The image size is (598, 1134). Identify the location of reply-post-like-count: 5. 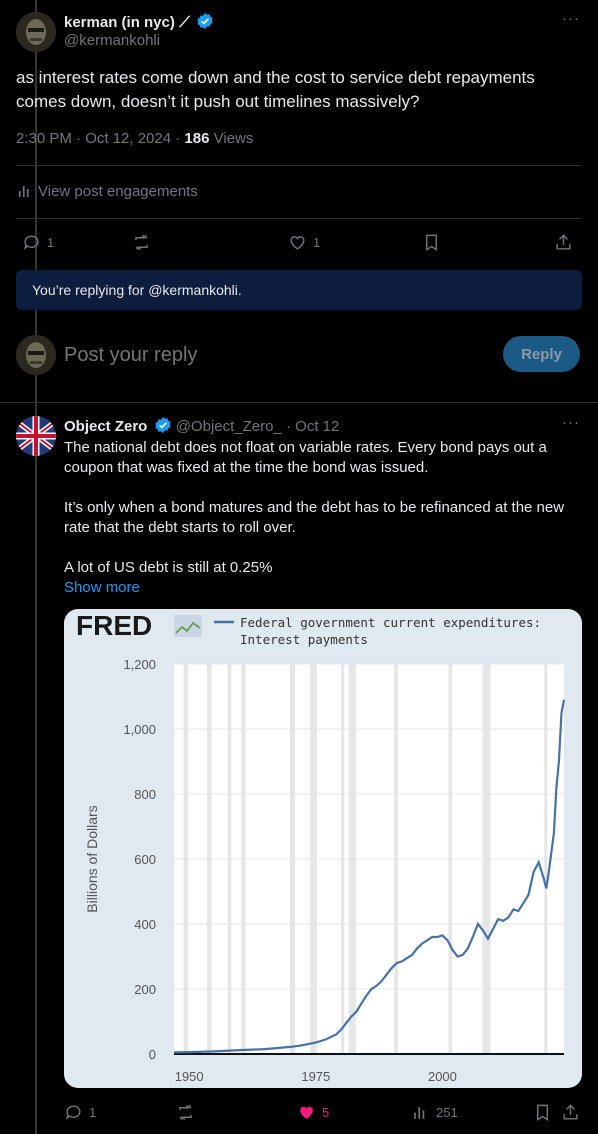
(326, 1112).